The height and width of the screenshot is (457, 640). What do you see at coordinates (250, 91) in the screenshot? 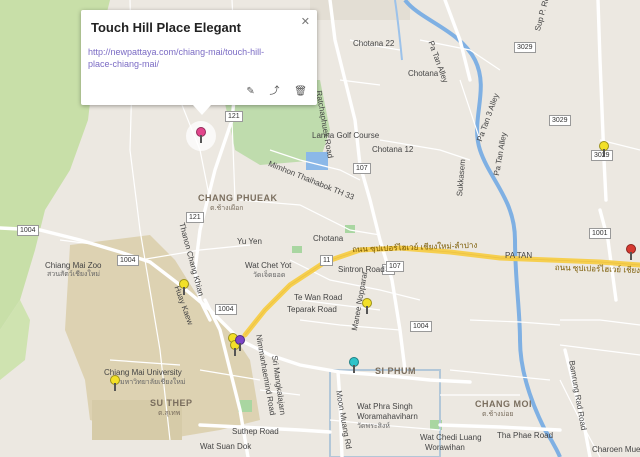
I see `pencil-icon: ✎` at bounding box center [250, 91].